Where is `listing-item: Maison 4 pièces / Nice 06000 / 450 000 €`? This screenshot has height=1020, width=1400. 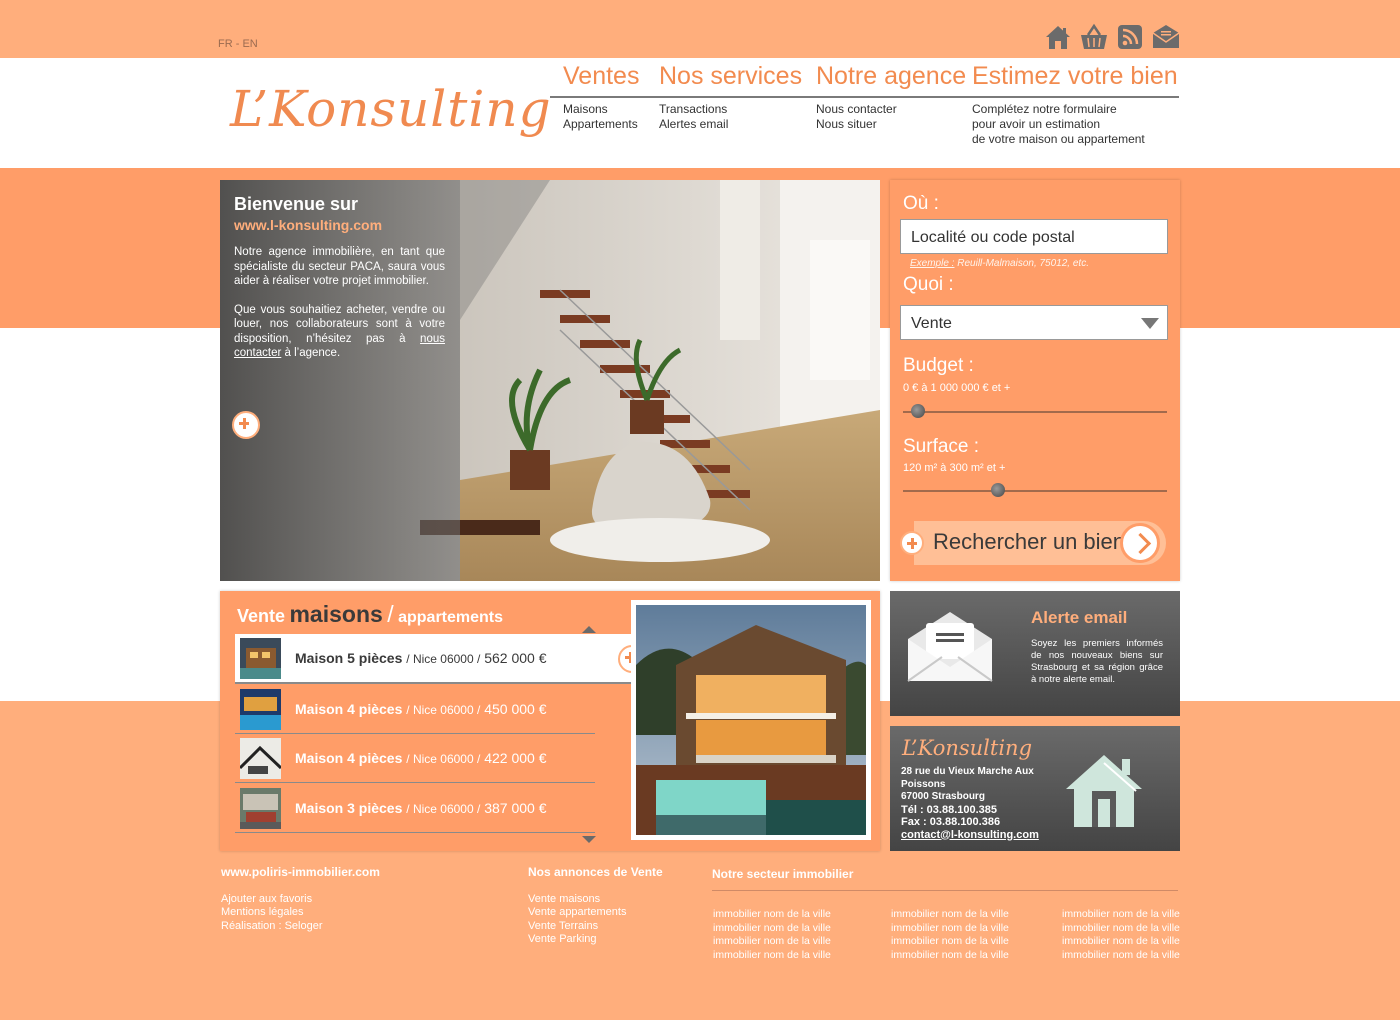 listing-item: Maison 4 pièces / Nice 06000 / 450 000 € is located at coordinates (415, 709).